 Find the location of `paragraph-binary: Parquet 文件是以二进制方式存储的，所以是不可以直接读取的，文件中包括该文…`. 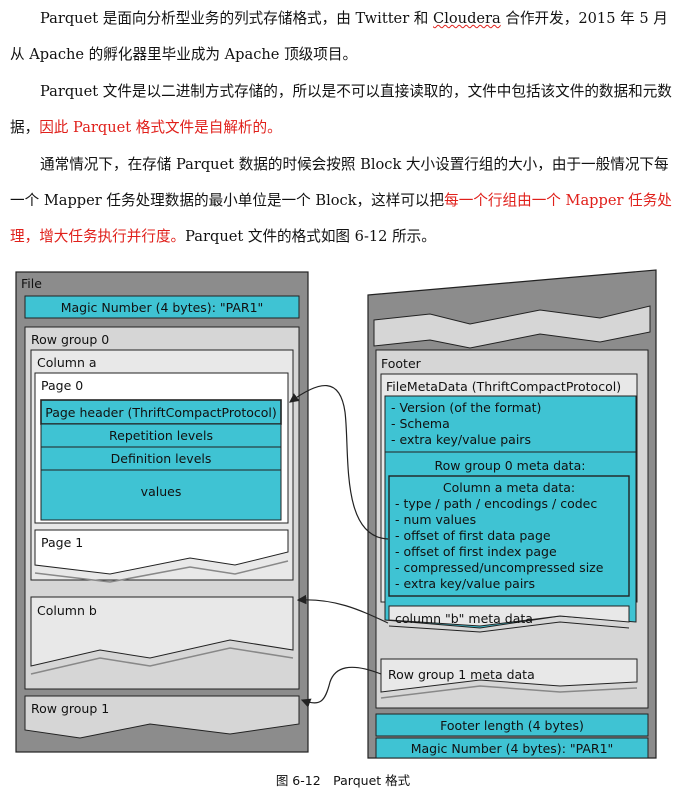

paragraph-binary: Parquet 文件是以二进制方式存储的，所以是不可以直接读取的，文件中包括该文… is located at coordinates (344, 110).